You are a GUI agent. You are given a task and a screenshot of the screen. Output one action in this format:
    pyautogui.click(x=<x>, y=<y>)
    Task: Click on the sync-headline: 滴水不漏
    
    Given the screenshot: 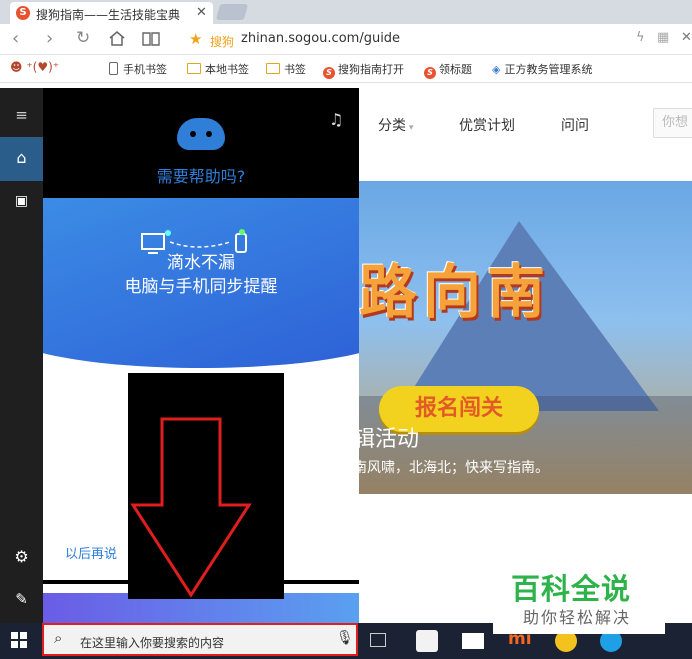 What is the action you would take?
    pyautogui.click(x=201, y=263)
    